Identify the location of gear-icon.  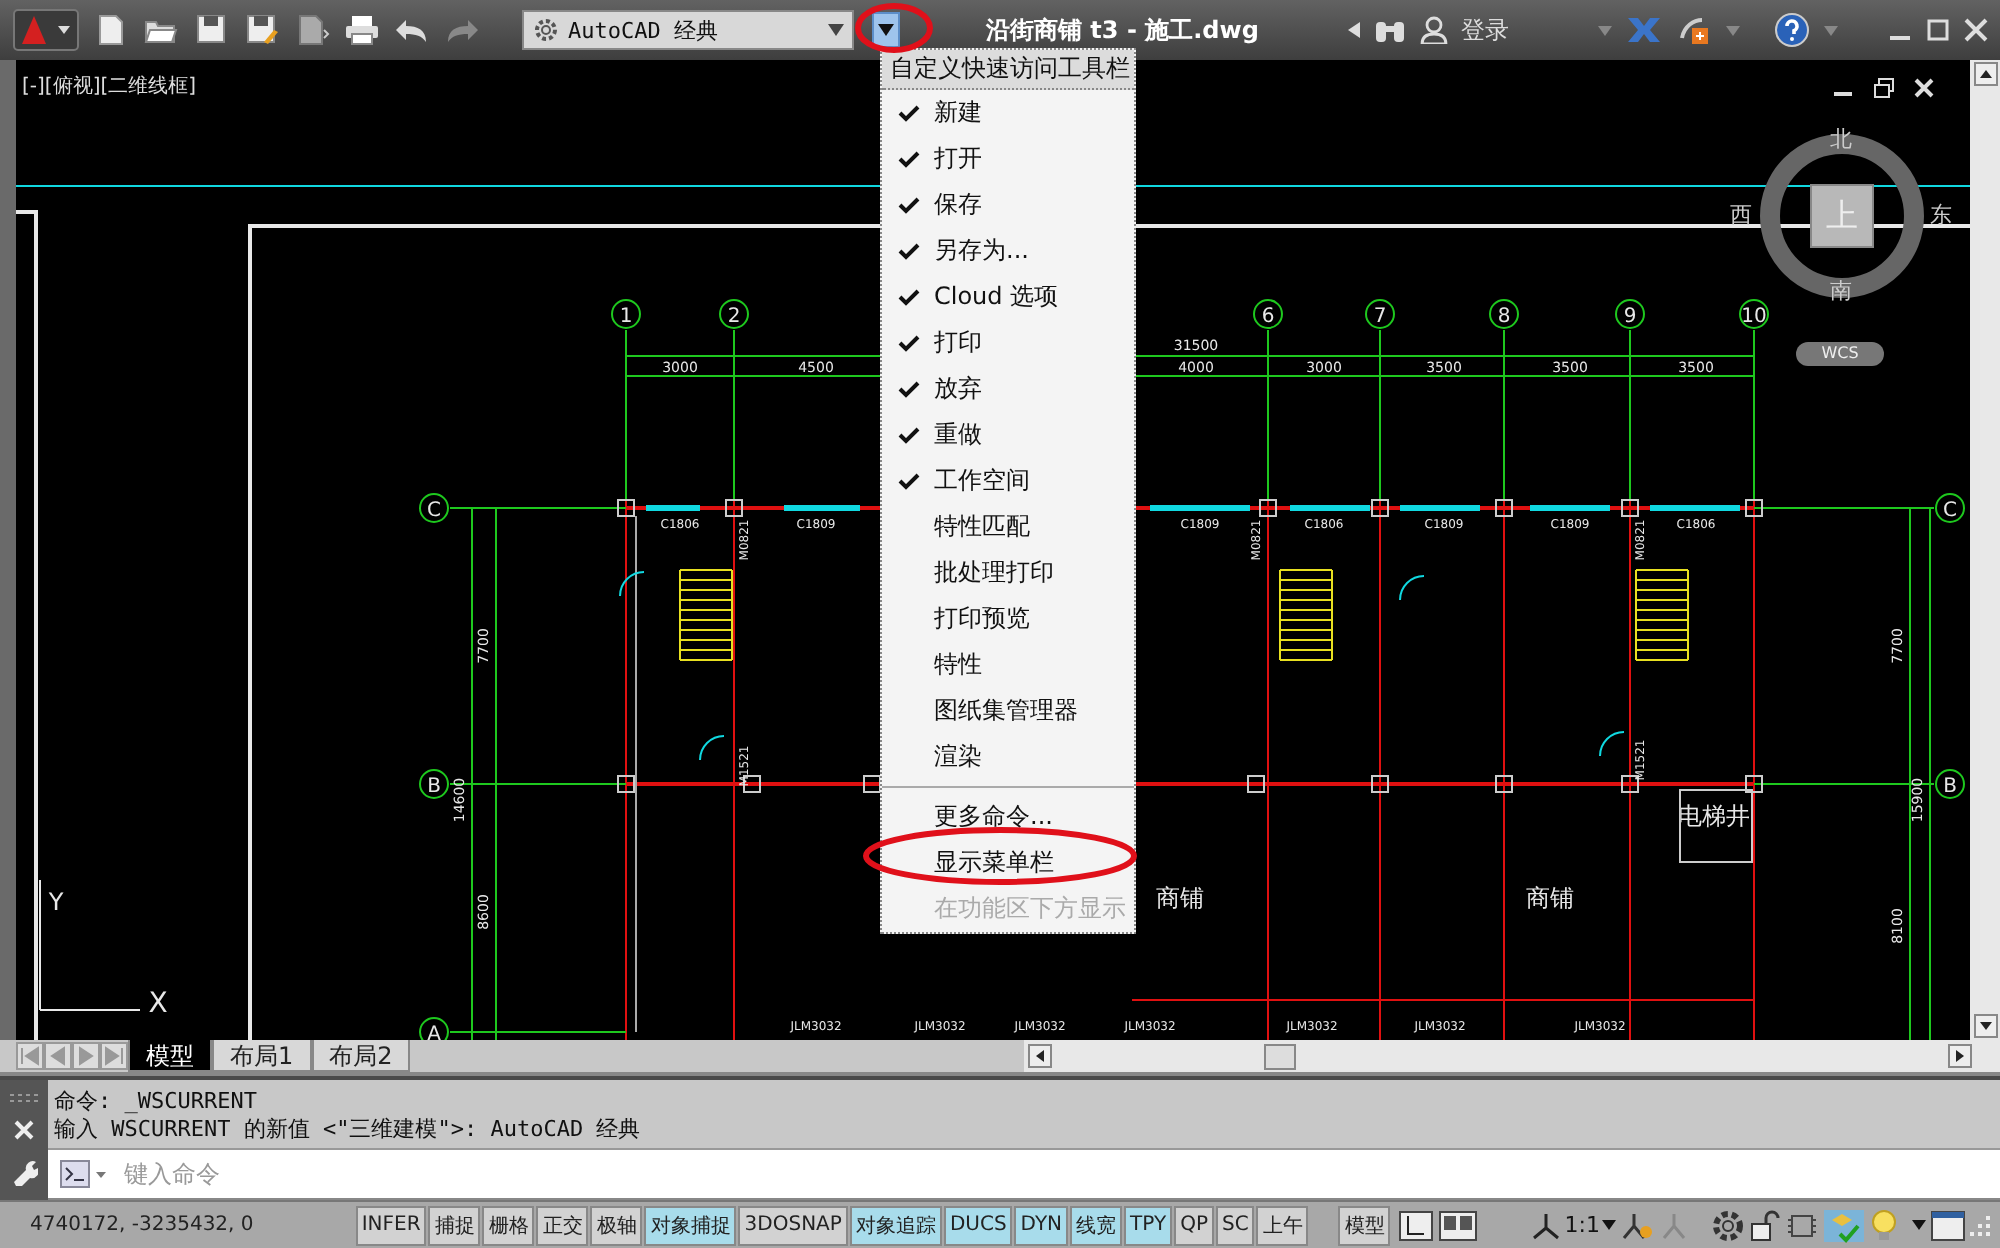
(1728, 1225).